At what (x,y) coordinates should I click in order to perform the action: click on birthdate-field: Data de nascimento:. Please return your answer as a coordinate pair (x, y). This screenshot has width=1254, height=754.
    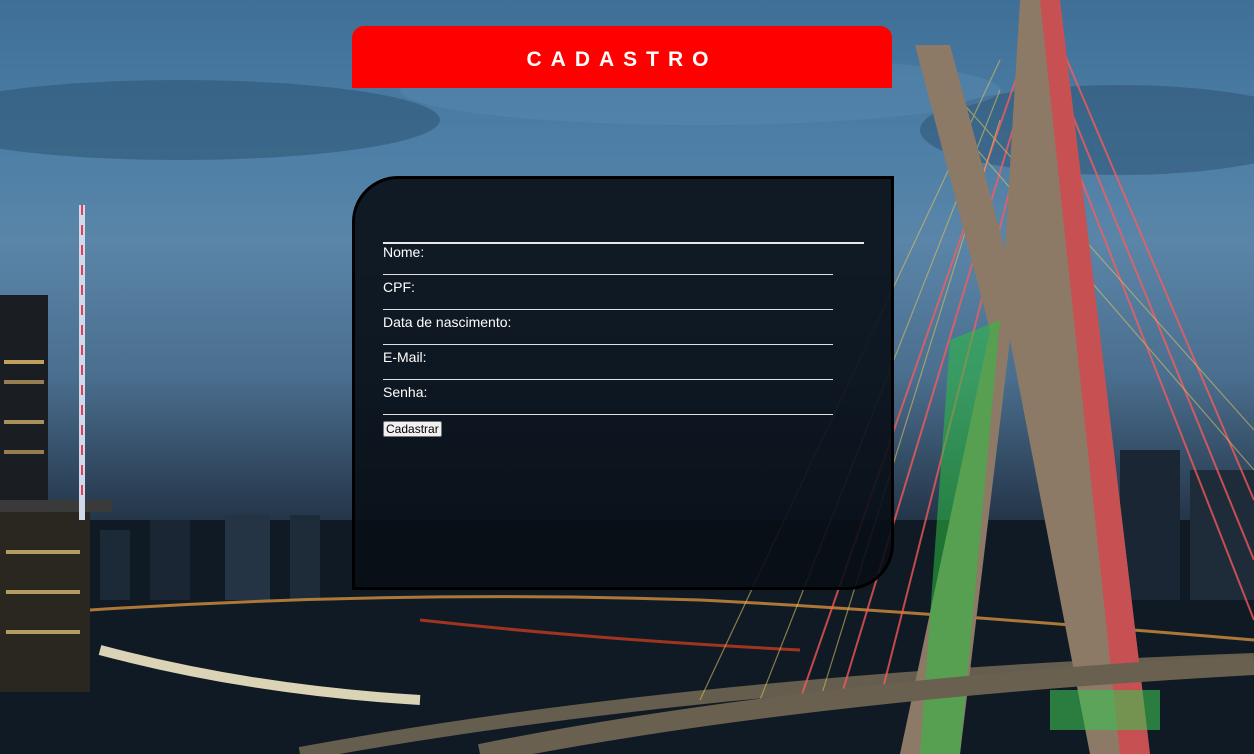
    Looking at the image, I should click on (608, 329).